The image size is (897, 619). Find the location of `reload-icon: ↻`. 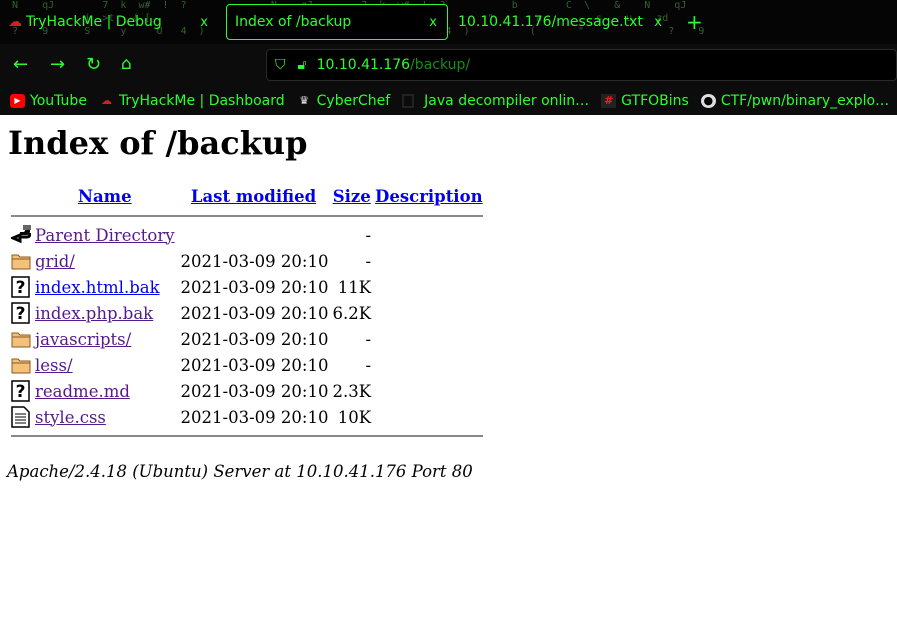

reload-icon: ↻ is located at coordinates (93, 64).